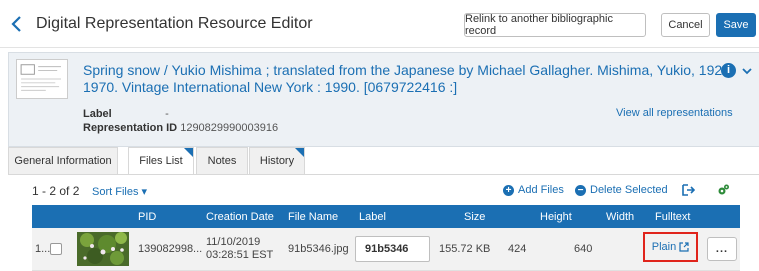 The height and width of the screenshot is (271, 759). I want to click on tab-history: History, so click(277, 161).